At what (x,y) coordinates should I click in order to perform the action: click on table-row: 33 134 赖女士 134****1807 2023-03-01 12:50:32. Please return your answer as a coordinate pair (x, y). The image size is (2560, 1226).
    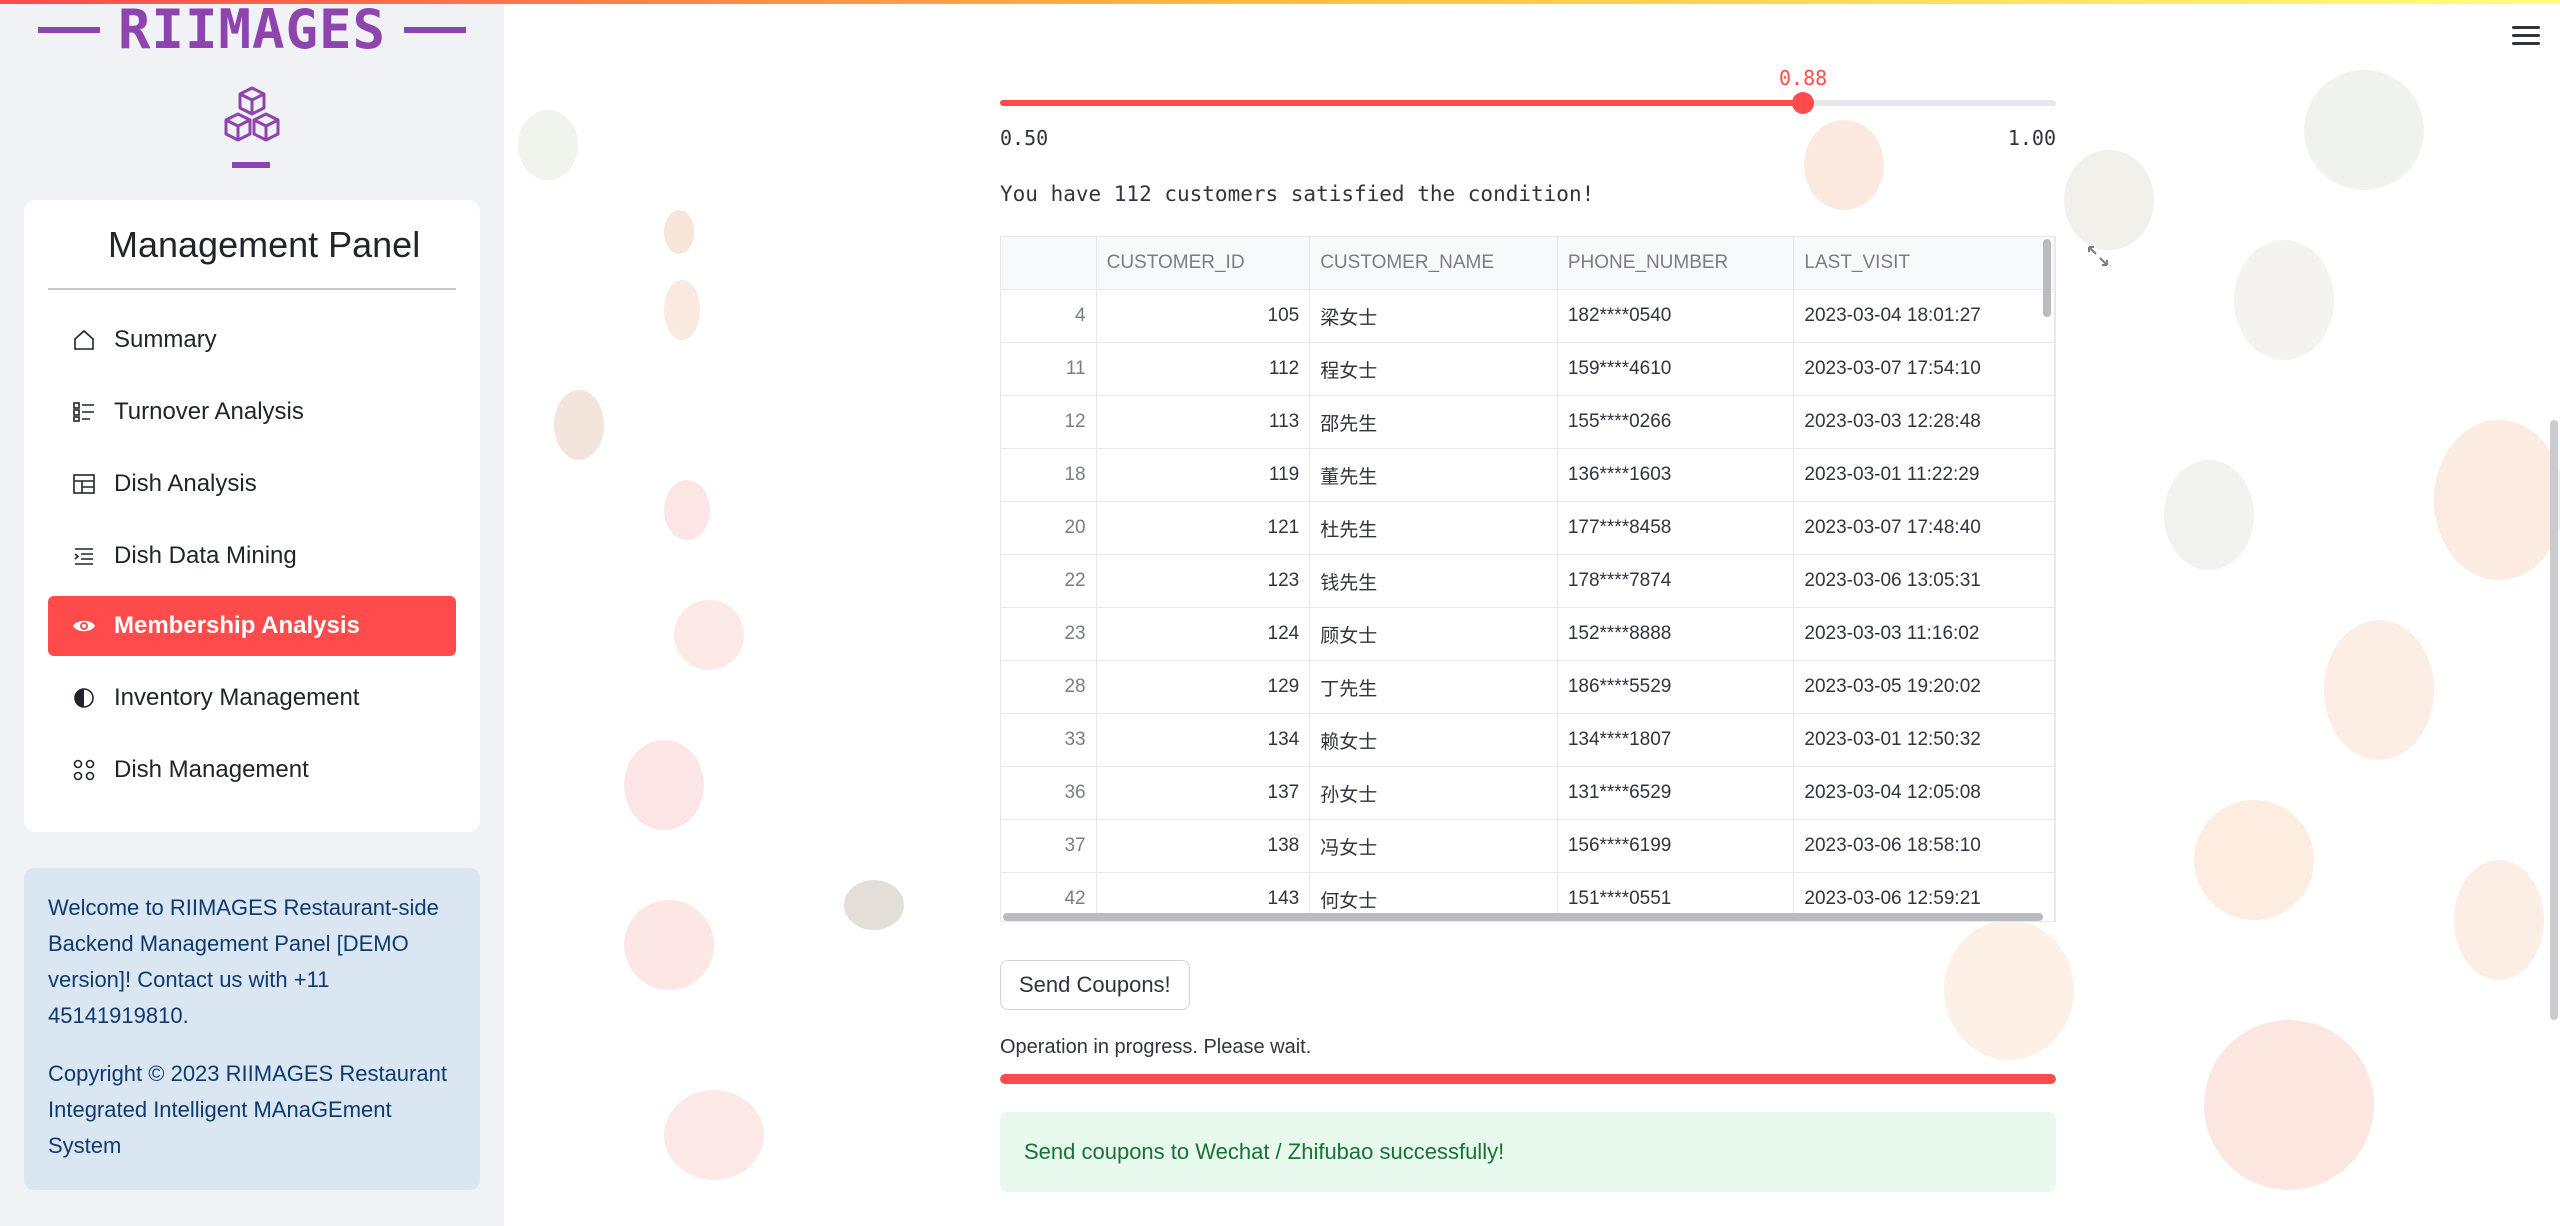
    Looking at the image, I should click on (1528, 740).